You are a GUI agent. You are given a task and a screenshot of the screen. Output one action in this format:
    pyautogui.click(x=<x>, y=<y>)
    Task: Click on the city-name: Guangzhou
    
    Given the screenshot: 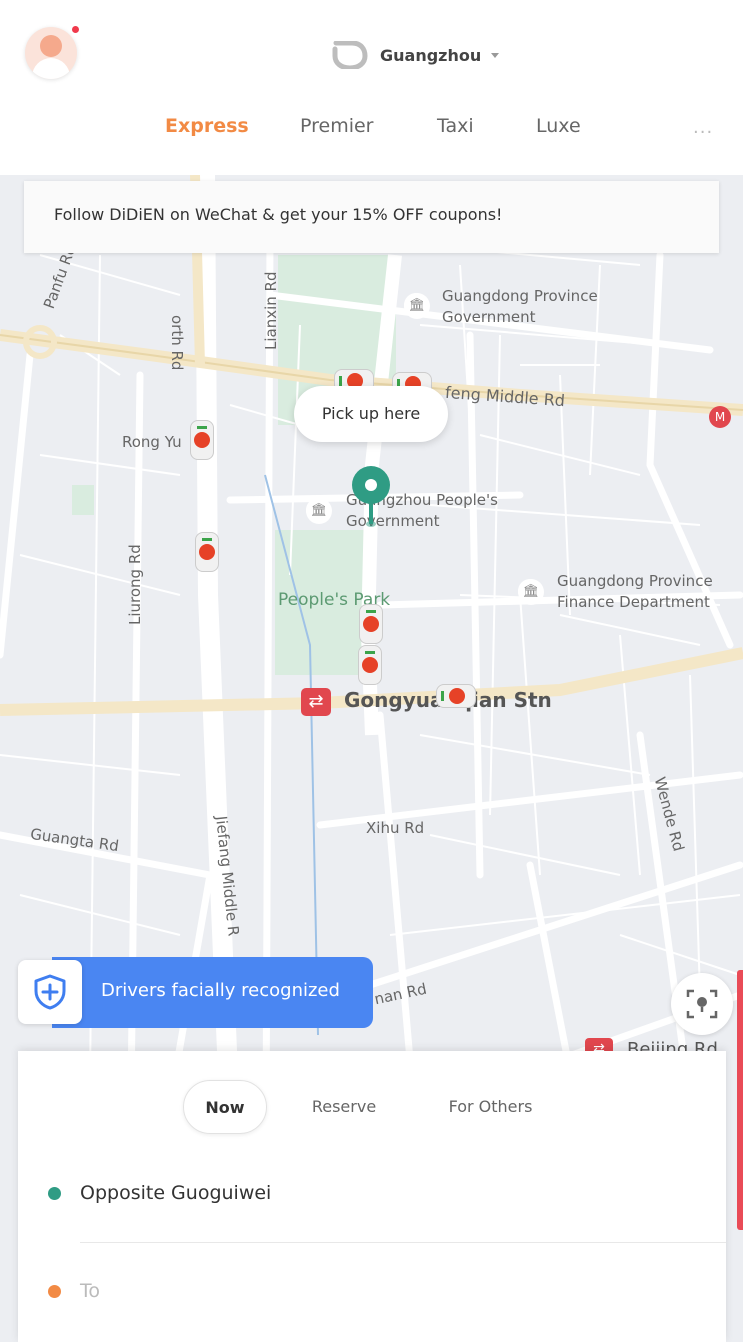 What is the action you would take?
    pyautogui.click(x=431, y=55)
    